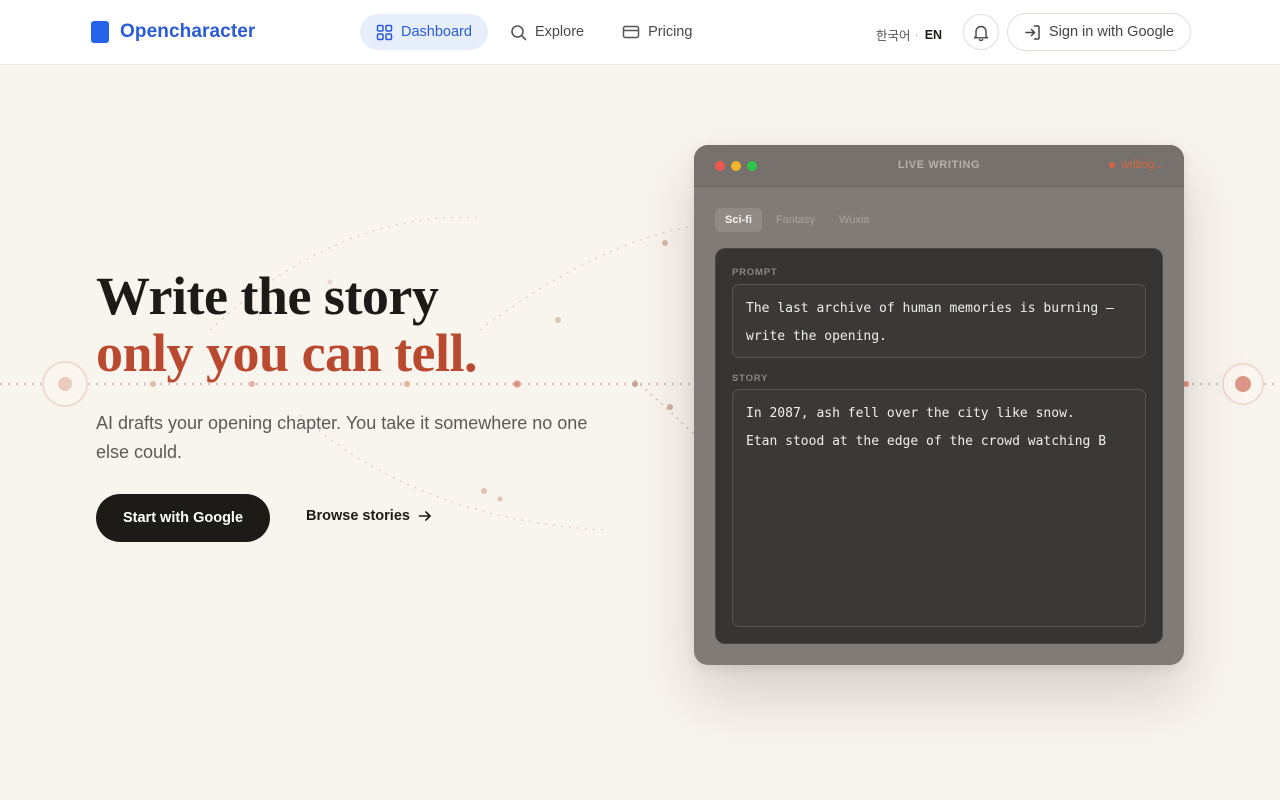  Describe the element at coordinates (519, 32) in the screenshot. I see `search-icon` at that location.